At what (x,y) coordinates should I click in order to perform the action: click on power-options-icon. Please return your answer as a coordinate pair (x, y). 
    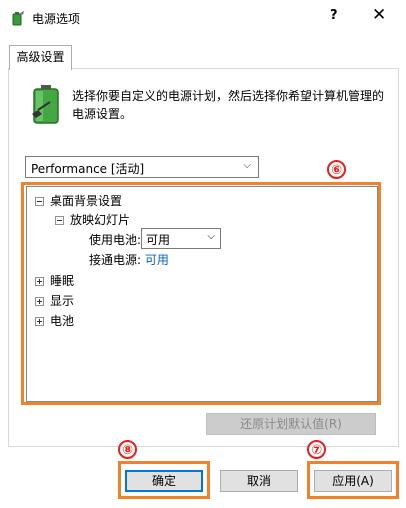
    Looking at the image, I should click on (18, 18).